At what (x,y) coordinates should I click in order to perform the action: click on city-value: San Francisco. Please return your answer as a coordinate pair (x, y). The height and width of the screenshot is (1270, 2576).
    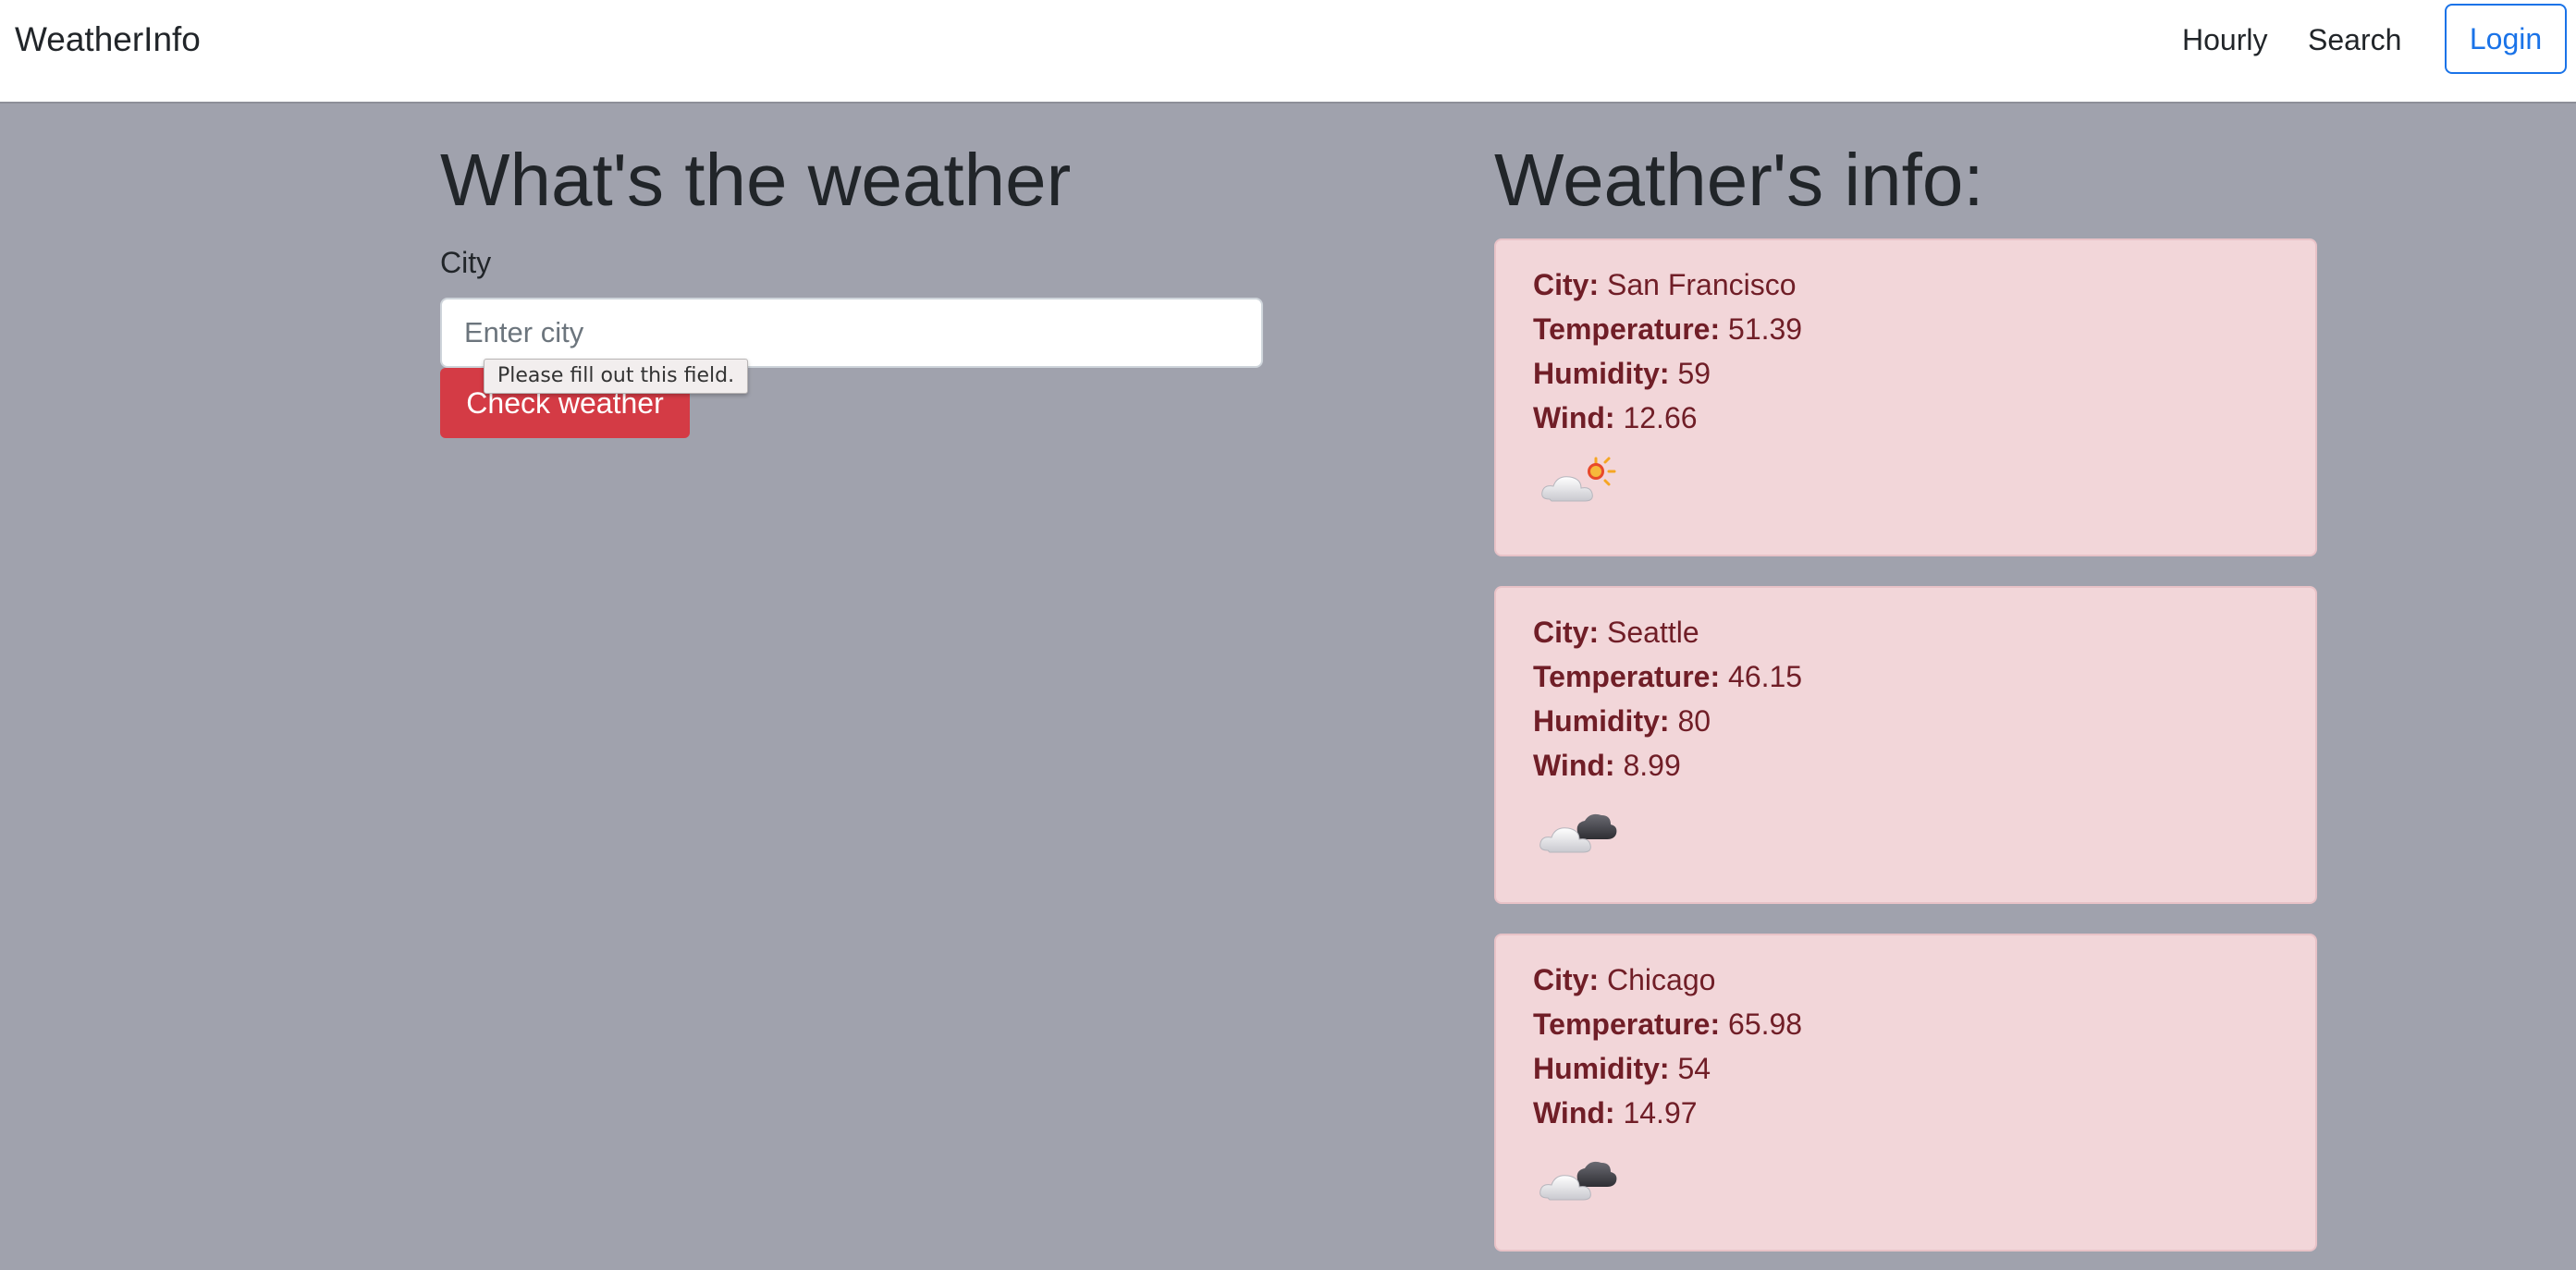
    Looking at the image, I should click on (1702, 284).